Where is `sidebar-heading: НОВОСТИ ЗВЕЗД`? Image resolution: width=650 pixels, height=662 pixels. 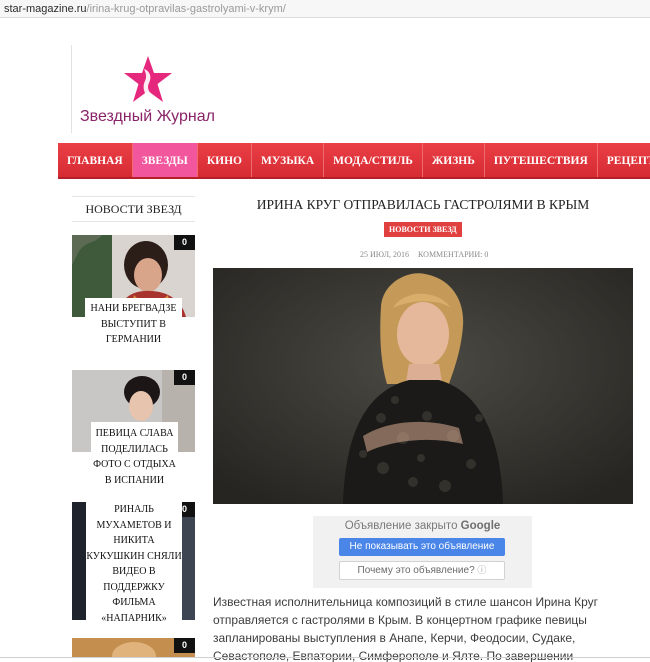 sidebar-heading: НОВОСТИ ЗВЕЗД is located at coordinates (133, 209).